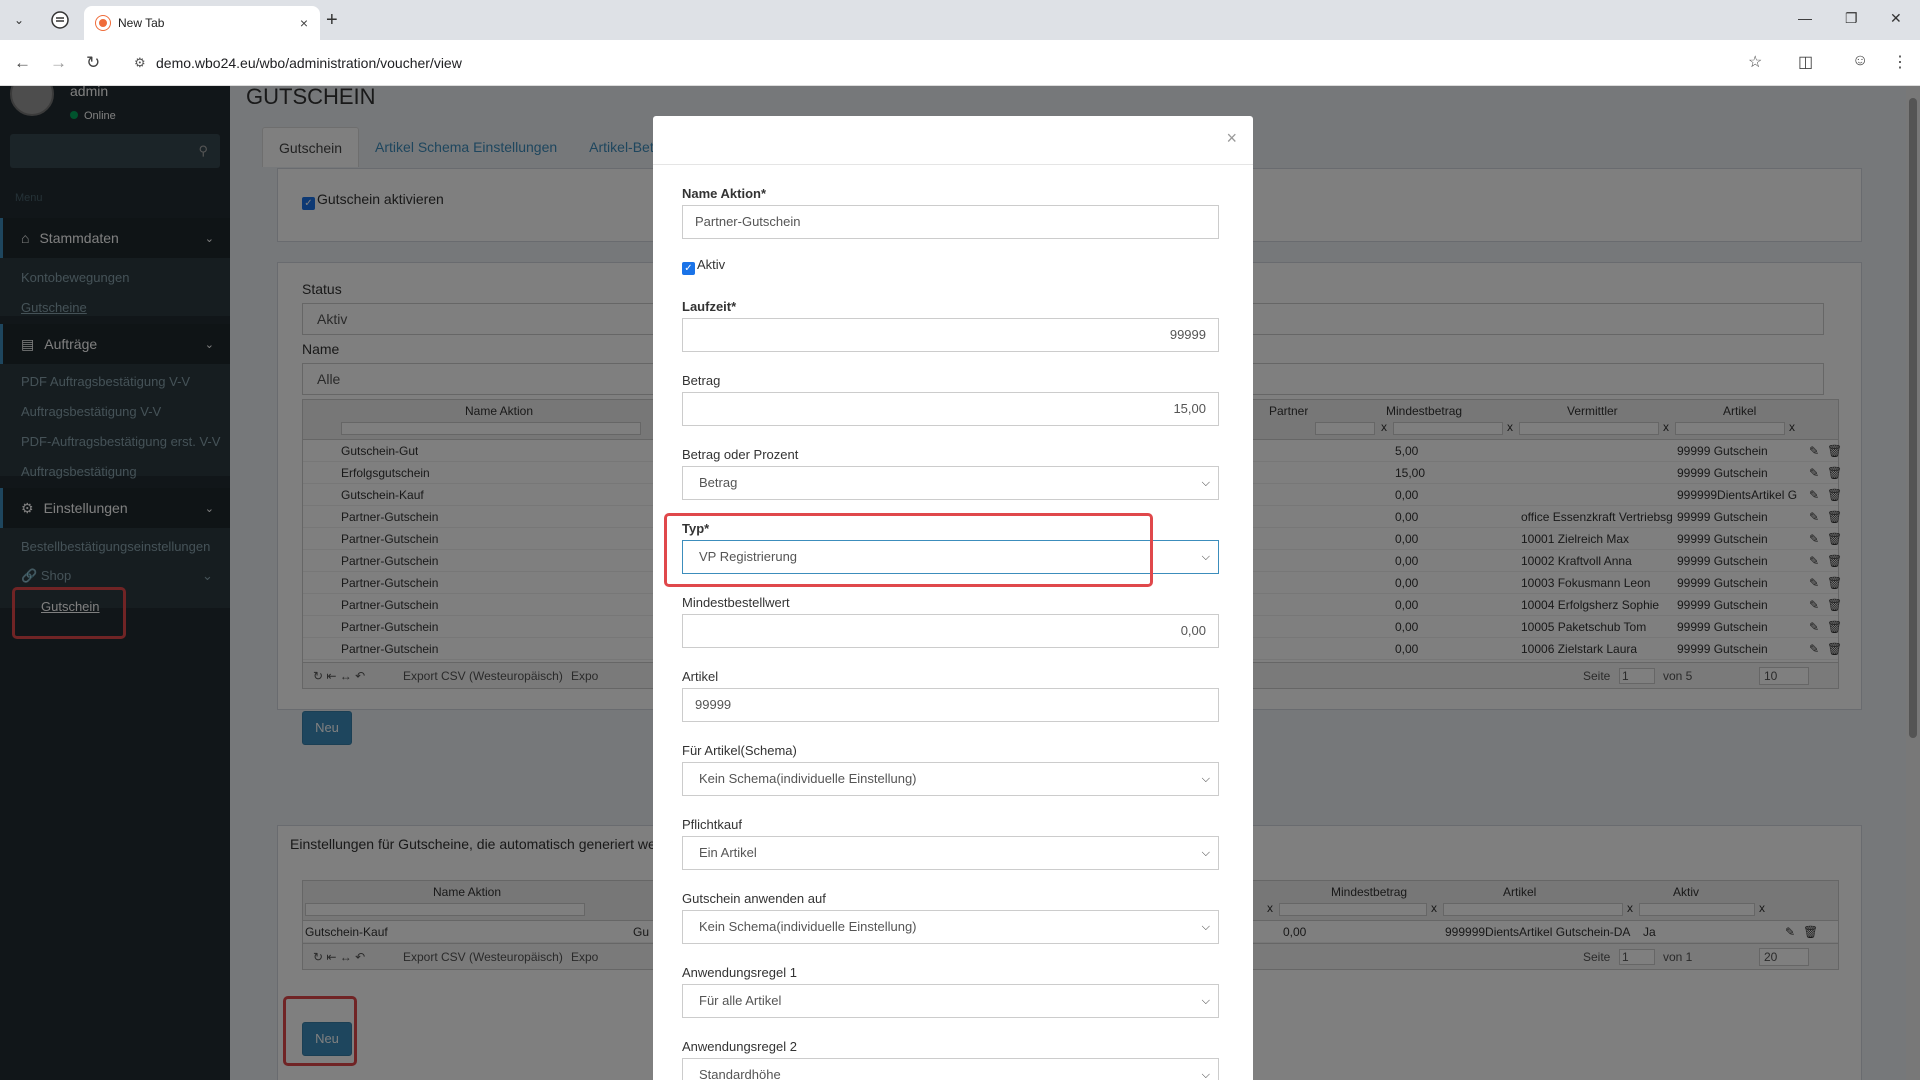  I want to click on bookmark-star-icon: ☆, so click(1755, 62).